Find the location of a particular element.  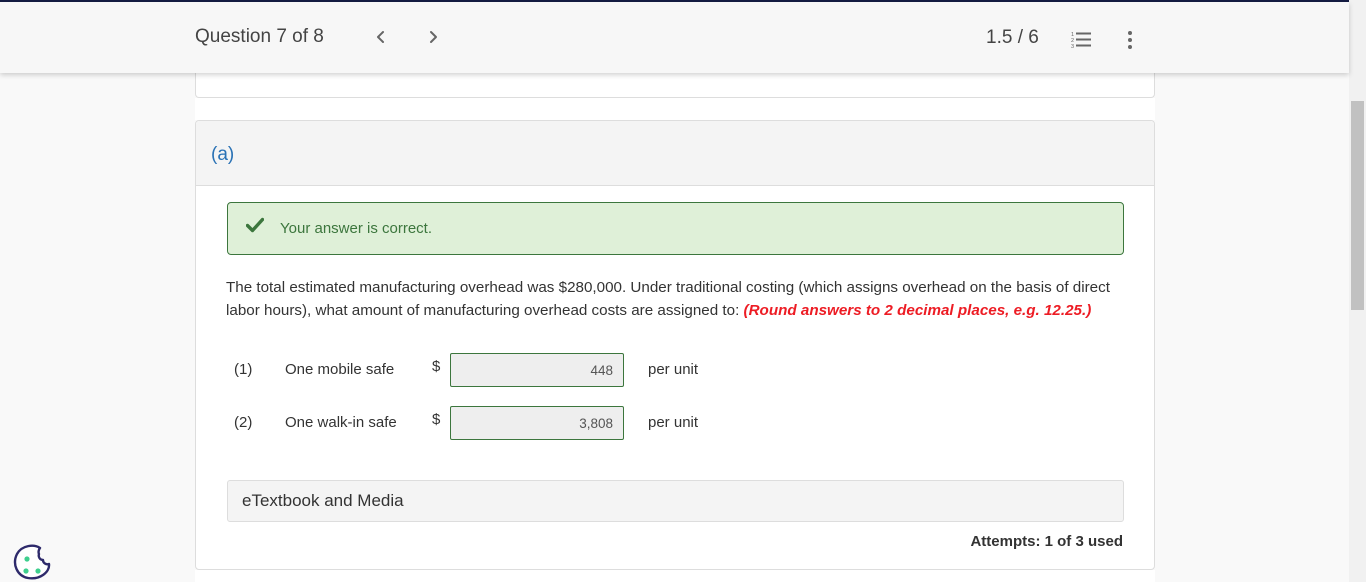

part-header: (a) is located at coordinates (675, 153).